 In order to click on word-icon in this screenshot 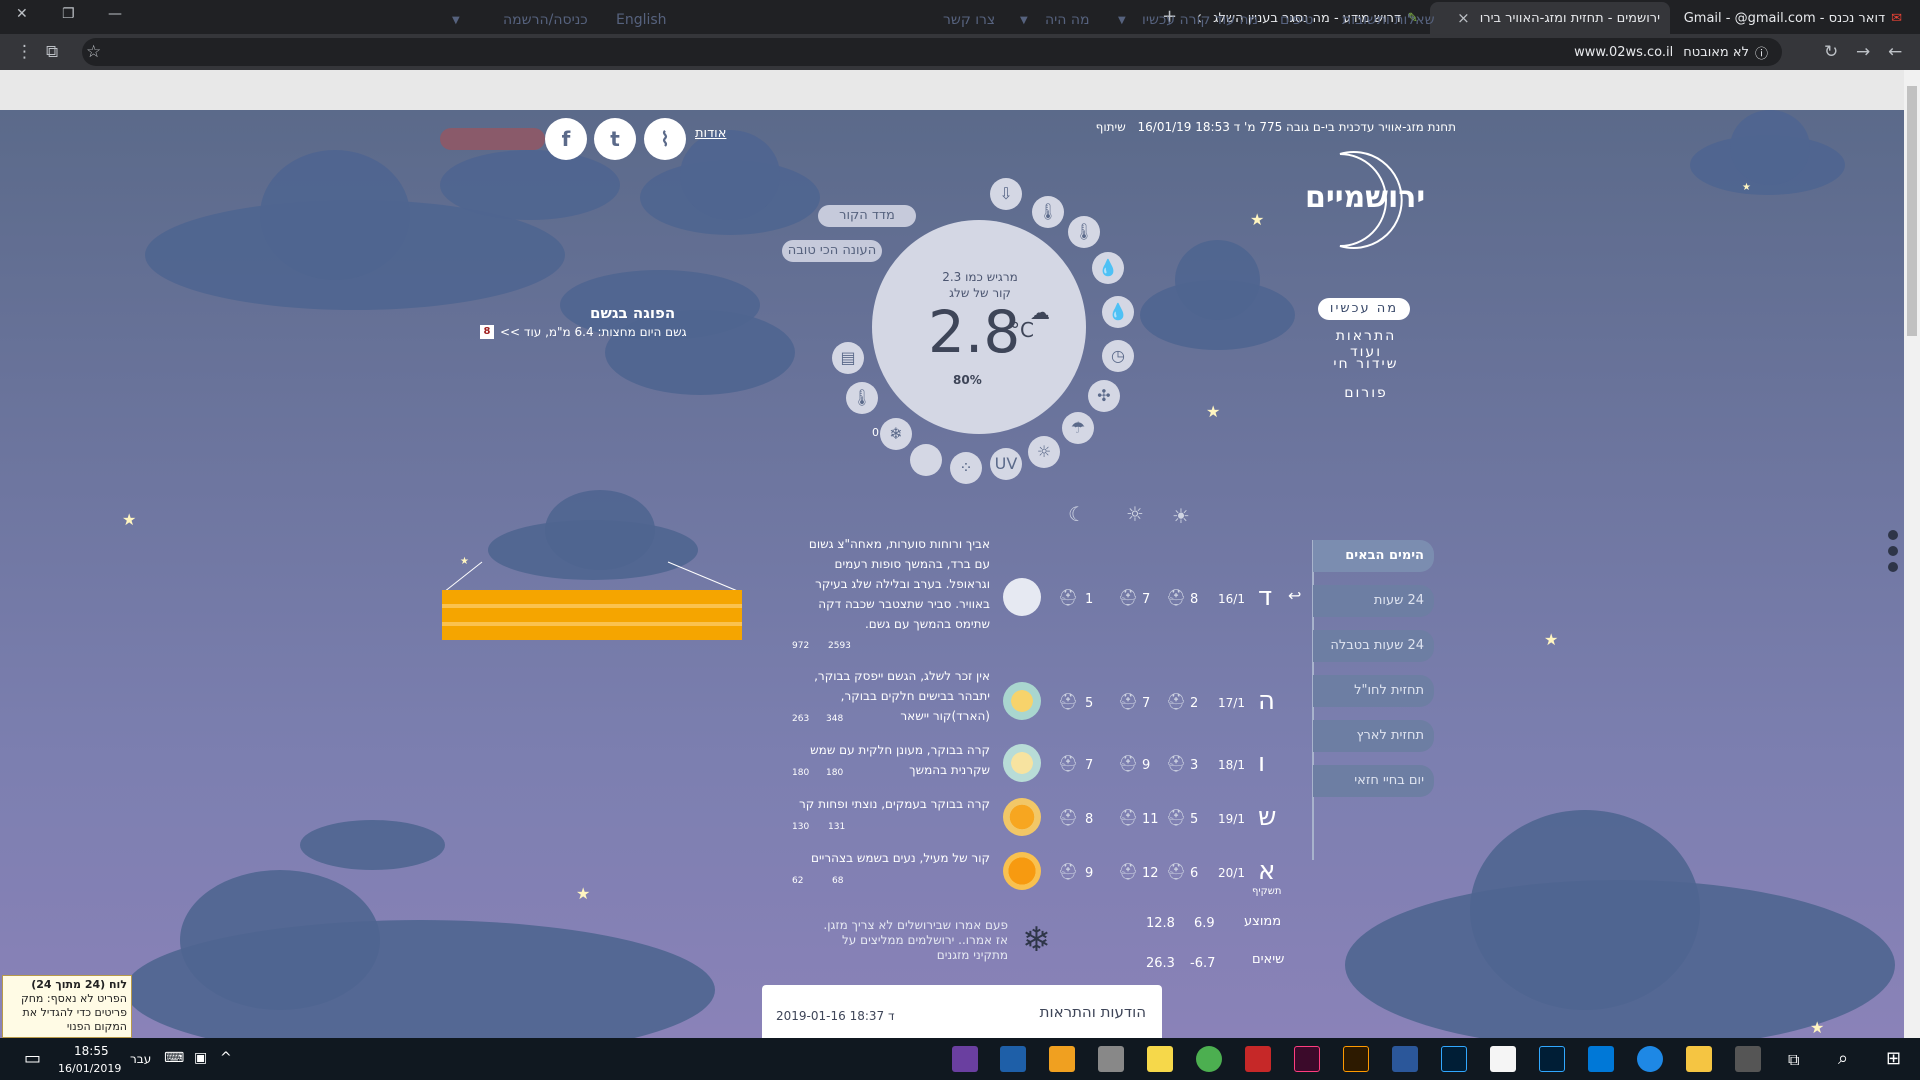, I will do `click(1405, 1059)`.